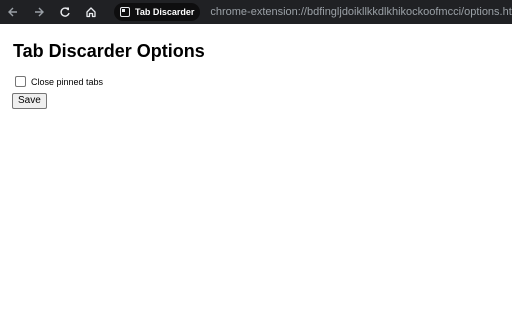  I want to click on arrow-right-icon, so click(39, 12).